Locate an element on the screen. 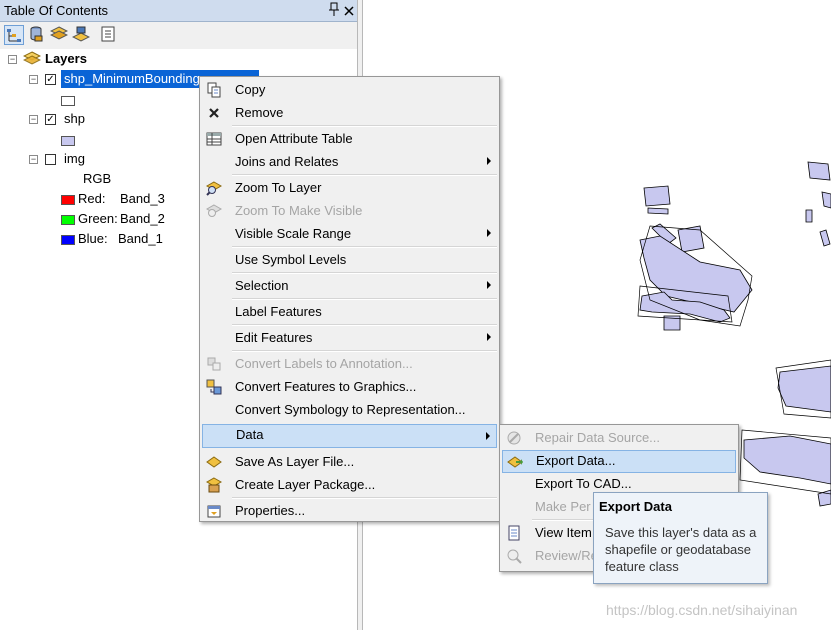 Image resolution: width=831 pixels, height=633 pixels. menu-item-label: Copy is located at coordinates (250, 89).